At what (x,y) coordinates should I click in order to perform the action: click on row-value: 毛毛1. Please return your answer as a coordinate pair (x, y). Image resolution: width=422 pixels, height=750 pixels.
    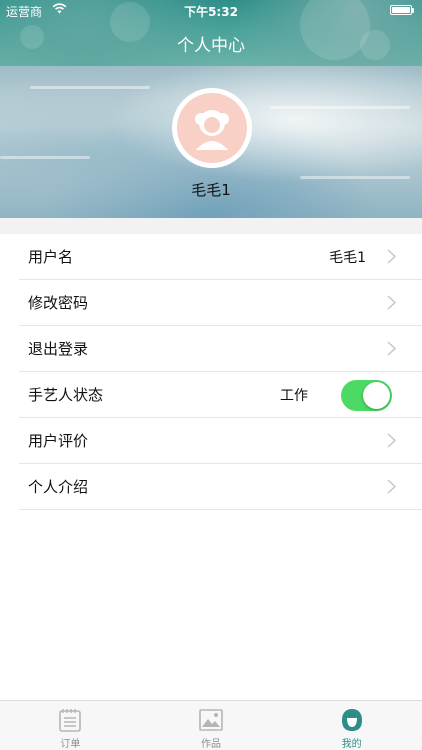
    Looking at the image, I should click on (347, 257).